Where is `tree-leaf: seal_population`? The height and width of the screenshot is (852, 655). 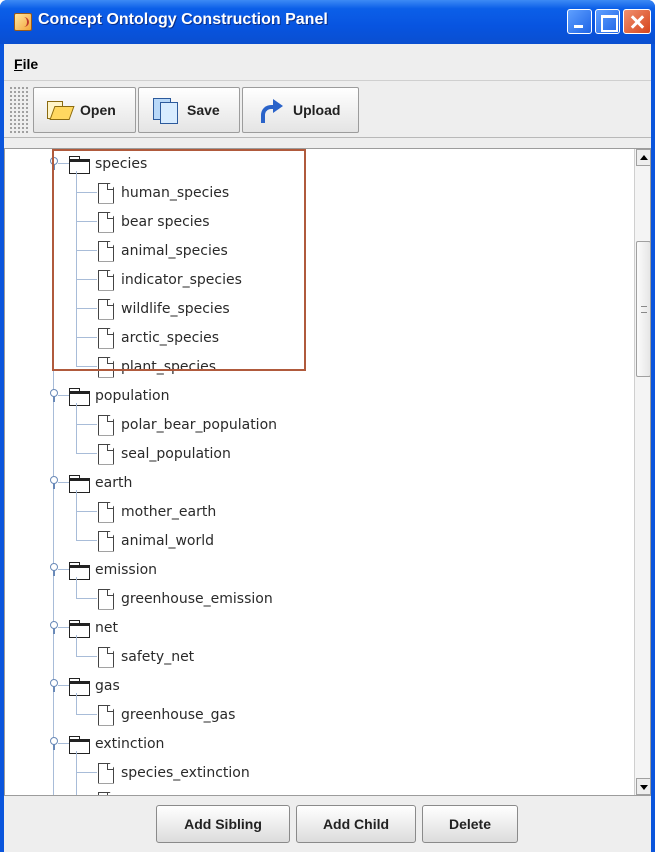
tree-leaf: seal_population is located at coordinates (164, 453).